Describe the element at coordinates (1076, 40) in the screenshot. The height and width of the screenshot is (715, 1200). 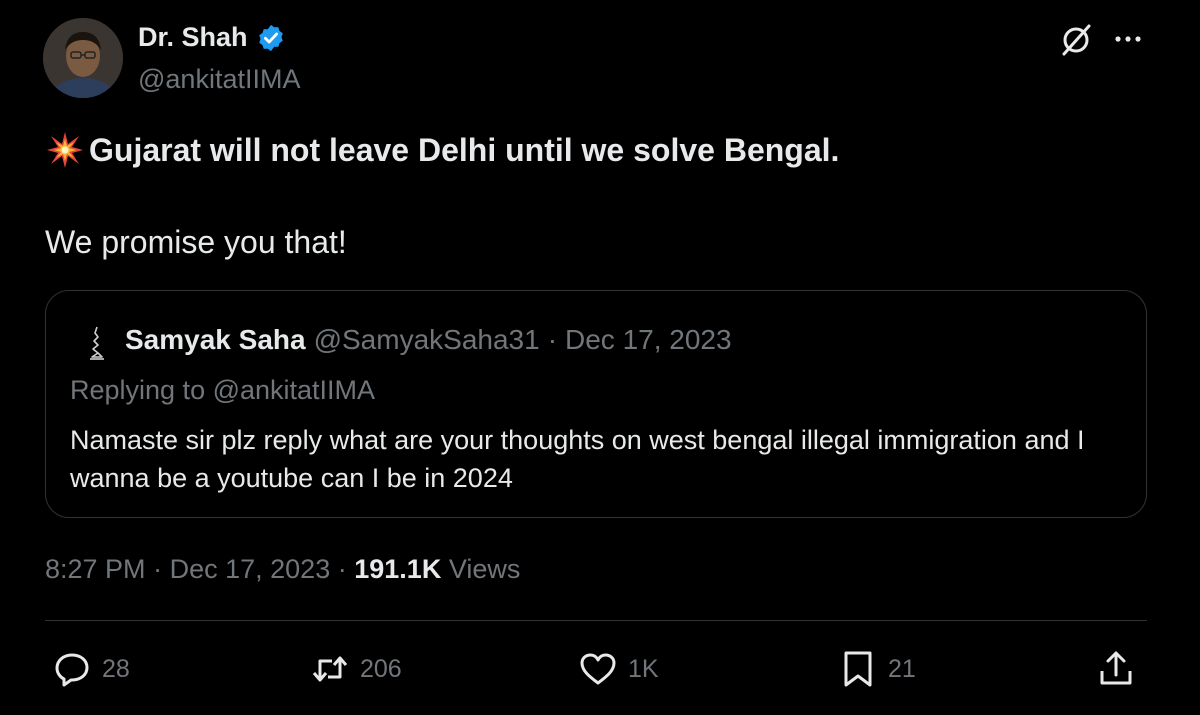
I see `grok-icon` at that location.